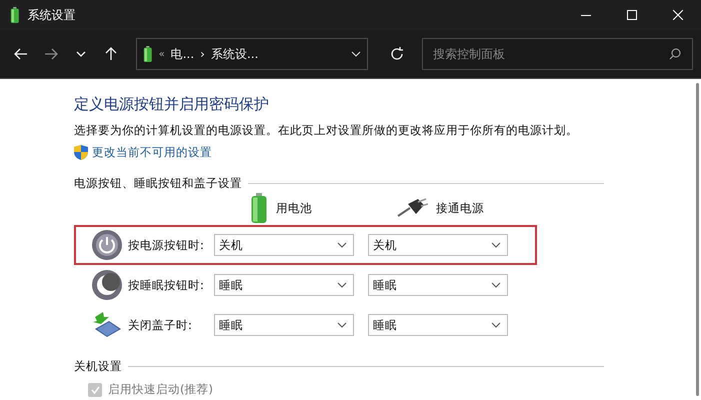  Describe the element at coordinates (107, 285) in the screenshot. I see `moon-icon` at that location.